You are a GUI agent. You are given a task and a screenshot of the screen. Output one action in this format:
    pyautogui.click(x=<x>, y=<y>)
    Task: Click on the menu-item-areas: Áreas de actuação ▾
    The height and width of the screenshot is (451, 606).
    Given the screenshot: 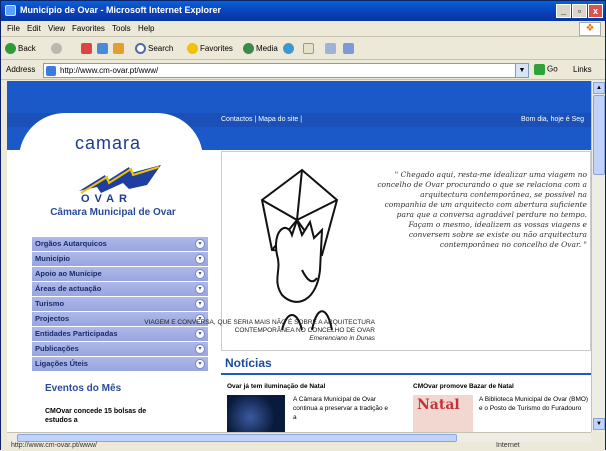 What is the action you would take?
    pyautogui.click(x=120, y=289)
    